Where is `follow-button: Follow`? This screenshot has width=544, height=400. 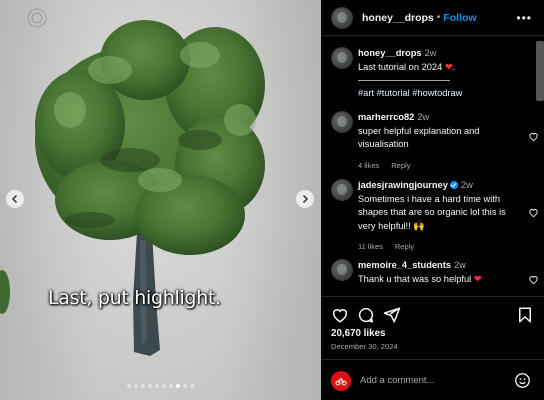 follow-button: Follow is located at coordinates (459, 18).